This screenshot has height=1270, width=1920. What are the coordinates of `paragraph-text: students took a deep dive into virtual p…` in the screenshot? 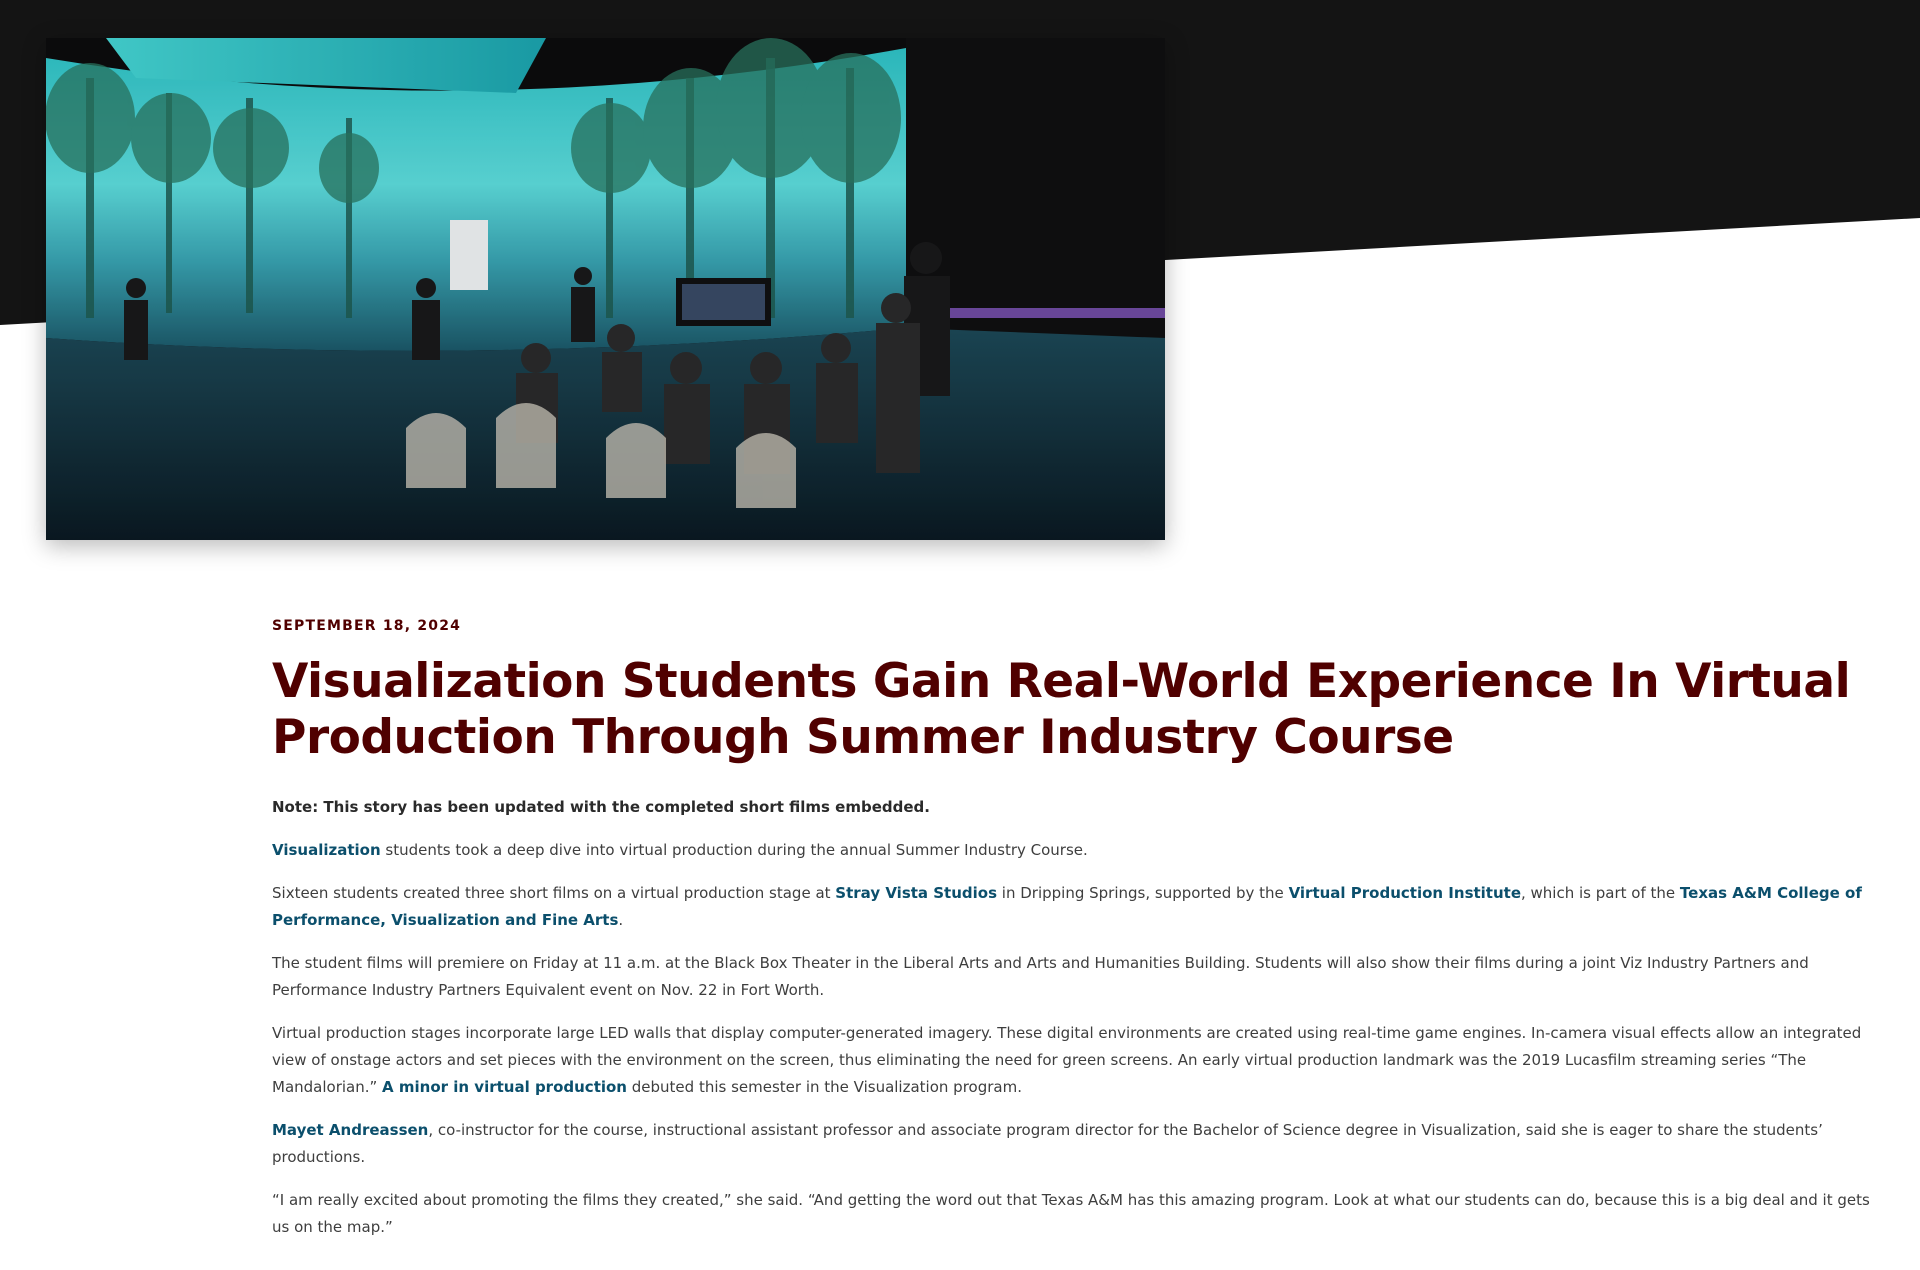 It's located at (734, 850).